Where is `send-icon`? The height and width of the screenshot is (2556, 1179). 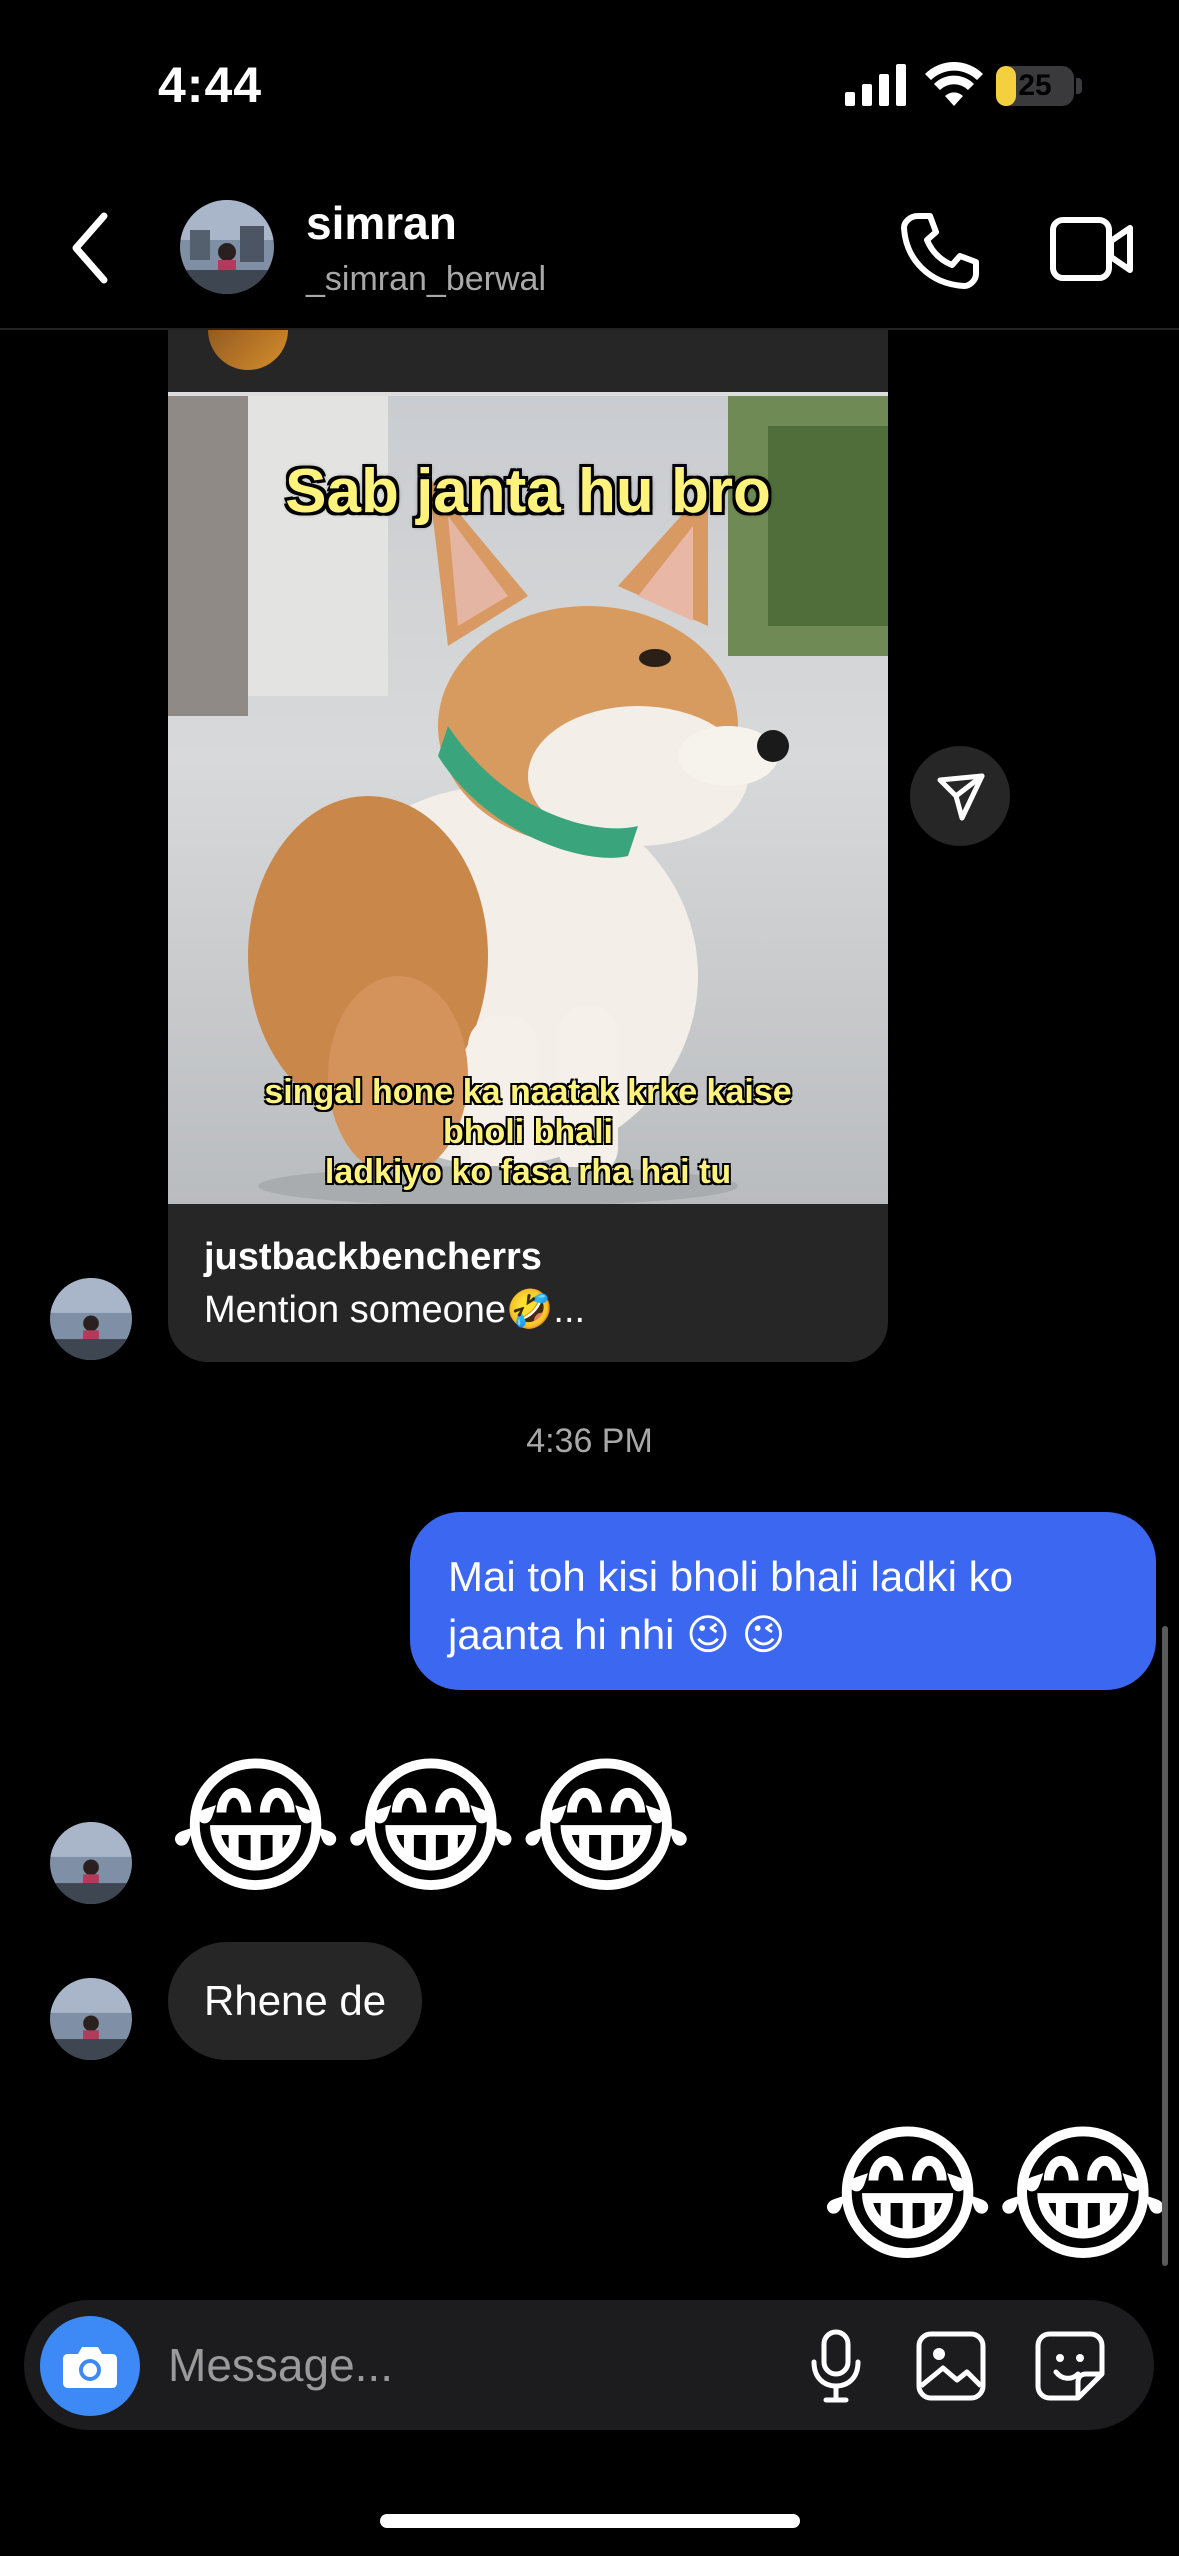 send-icon is located at coordinates (961, 797).